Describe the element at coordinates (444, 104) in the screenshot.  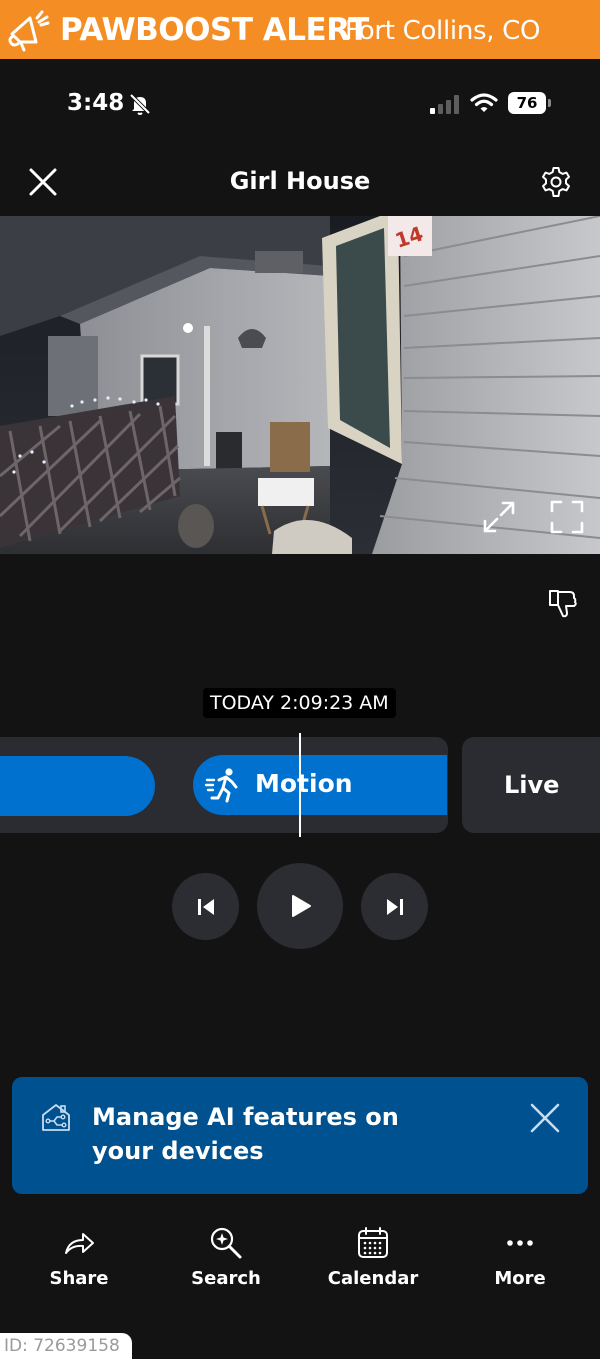
I see `cellular-signal-icon` at that location.